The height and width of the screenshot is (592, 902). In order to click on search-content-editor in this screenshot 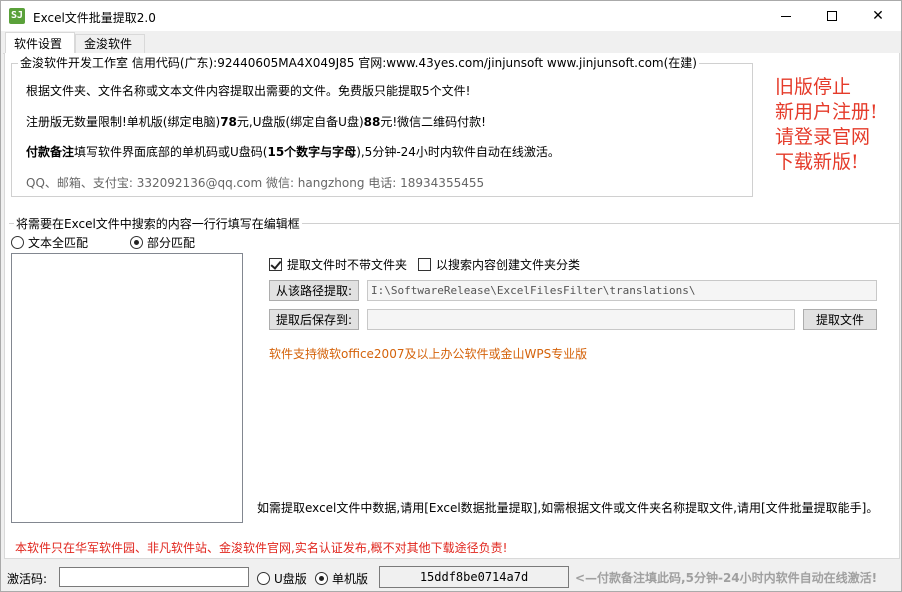, I will do `click(127, 388)`.